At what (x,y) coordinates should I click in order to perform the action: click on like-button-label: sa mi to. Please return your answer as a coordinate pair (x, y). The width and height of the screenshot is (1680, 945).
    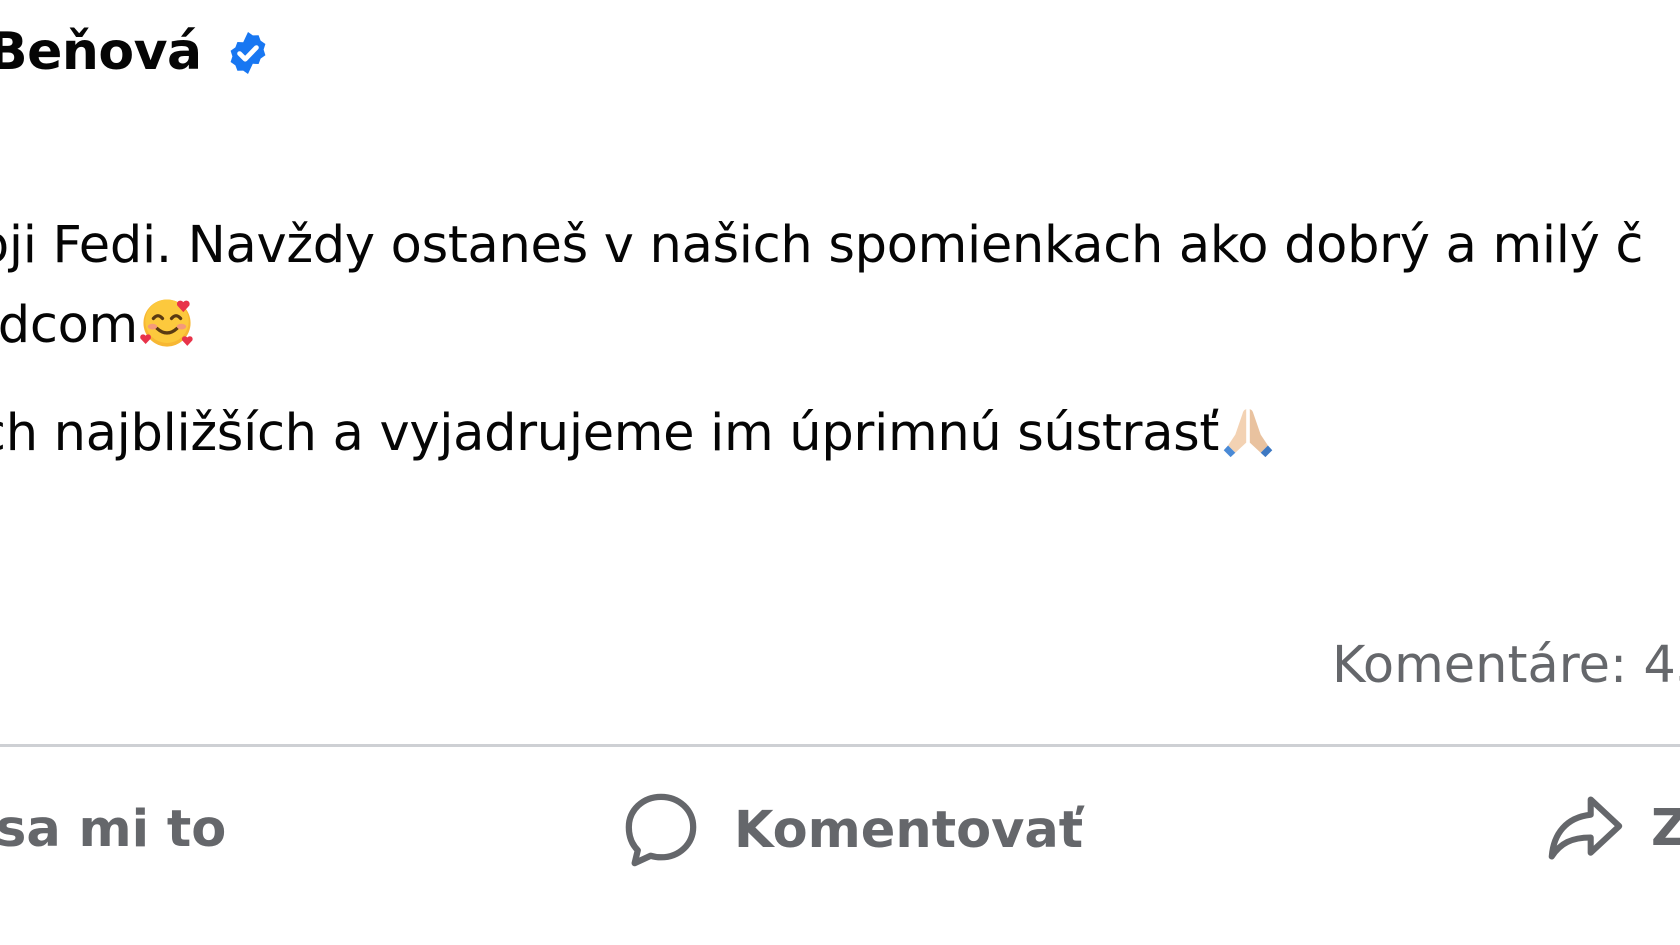
    Looking at the image, I should click on (113, 829).